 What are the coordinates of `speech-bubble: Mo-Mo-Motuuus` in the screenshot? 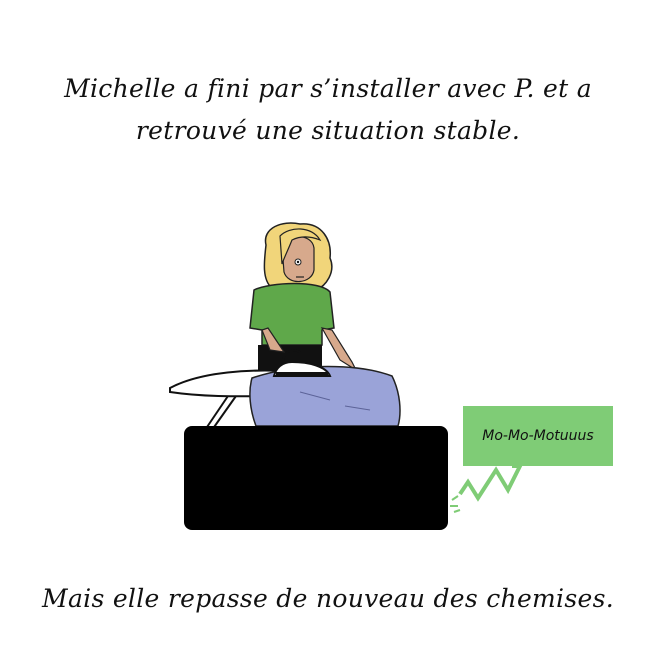 It's located at (538, 436).